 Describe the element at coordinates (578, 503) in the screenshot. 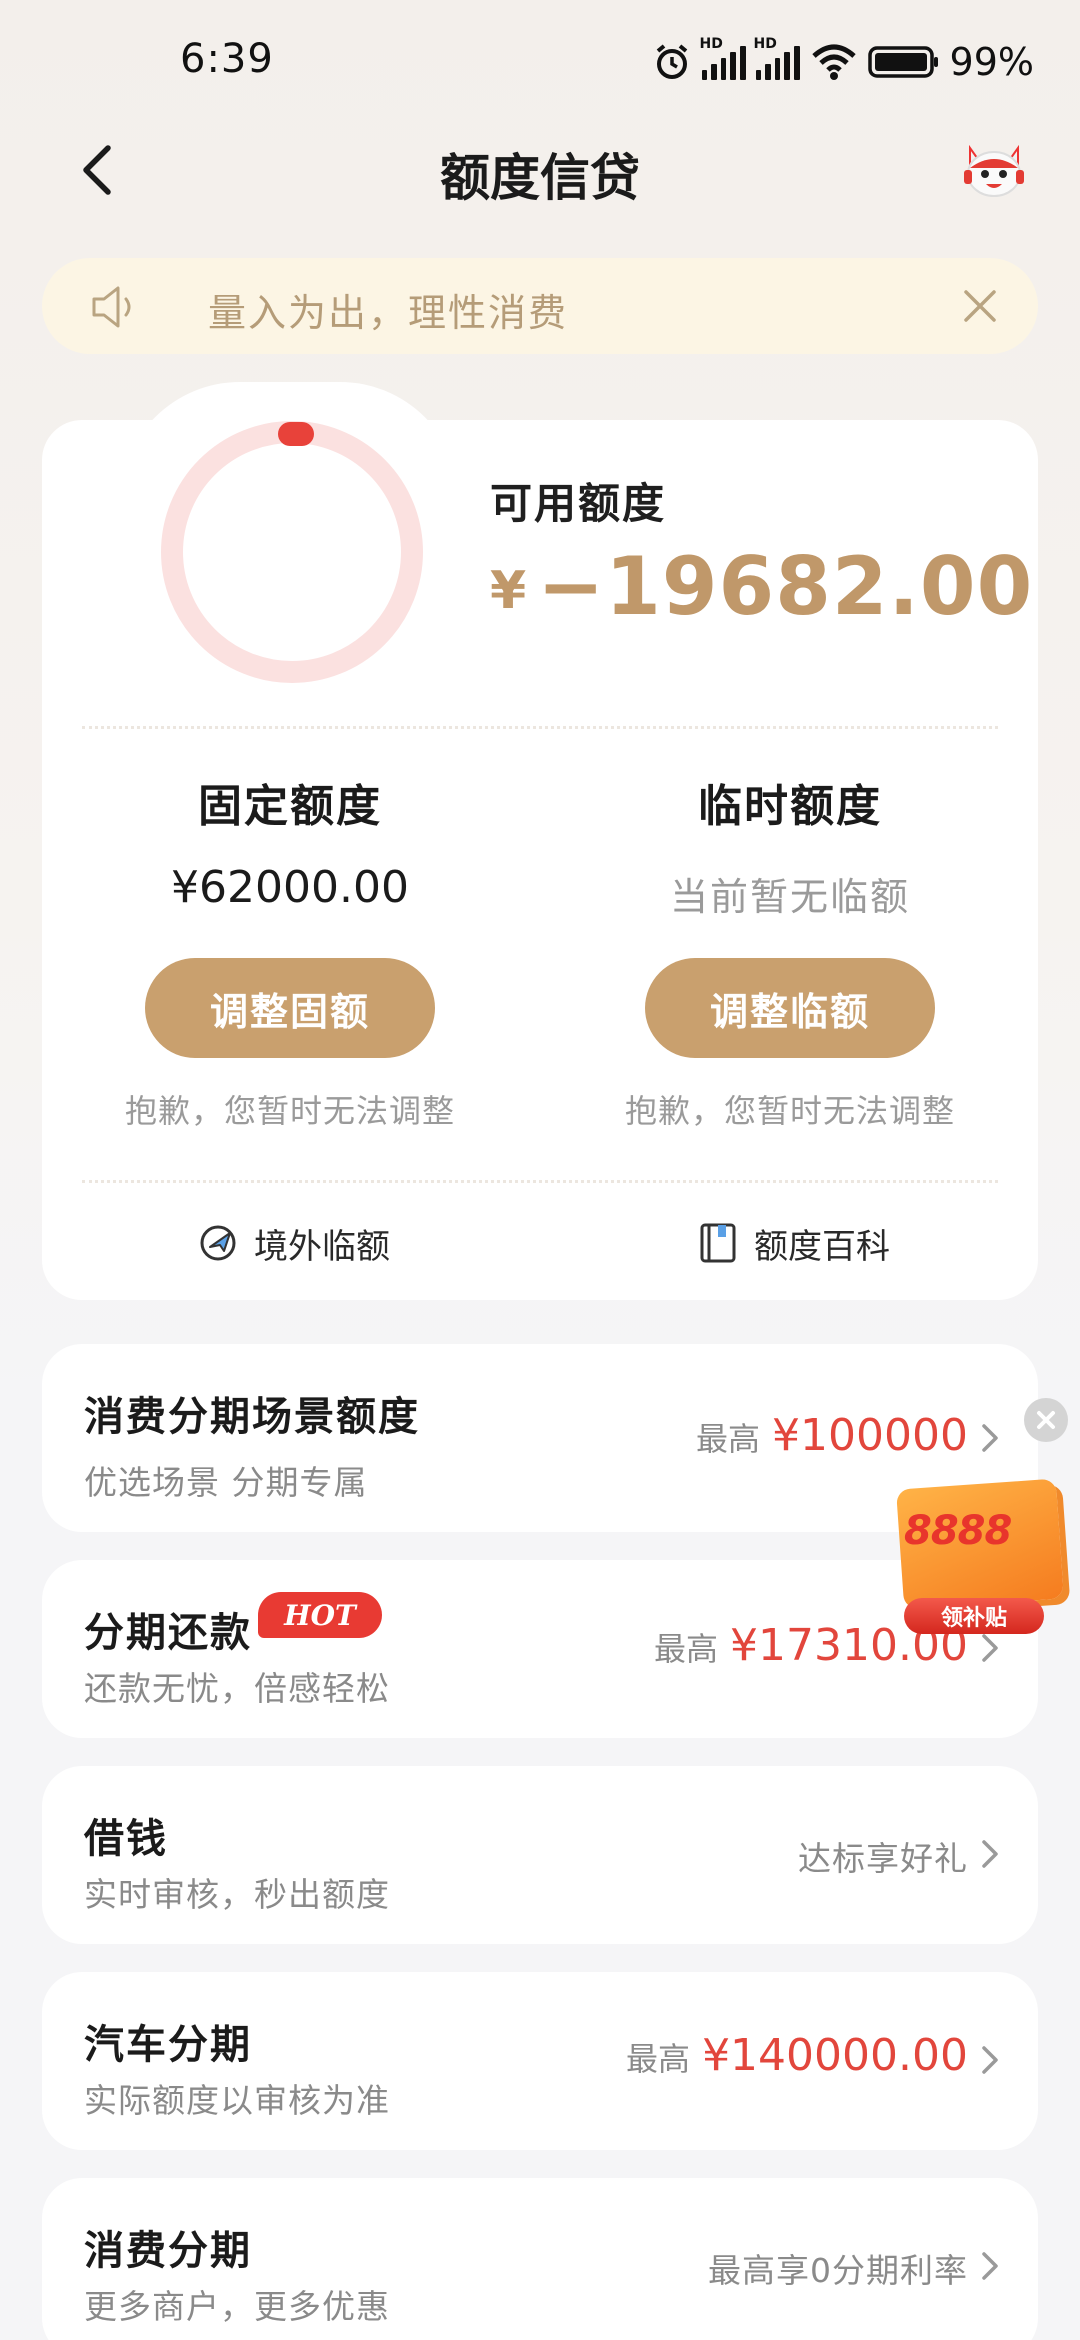

I see `available-label: 可用额度` at that location.